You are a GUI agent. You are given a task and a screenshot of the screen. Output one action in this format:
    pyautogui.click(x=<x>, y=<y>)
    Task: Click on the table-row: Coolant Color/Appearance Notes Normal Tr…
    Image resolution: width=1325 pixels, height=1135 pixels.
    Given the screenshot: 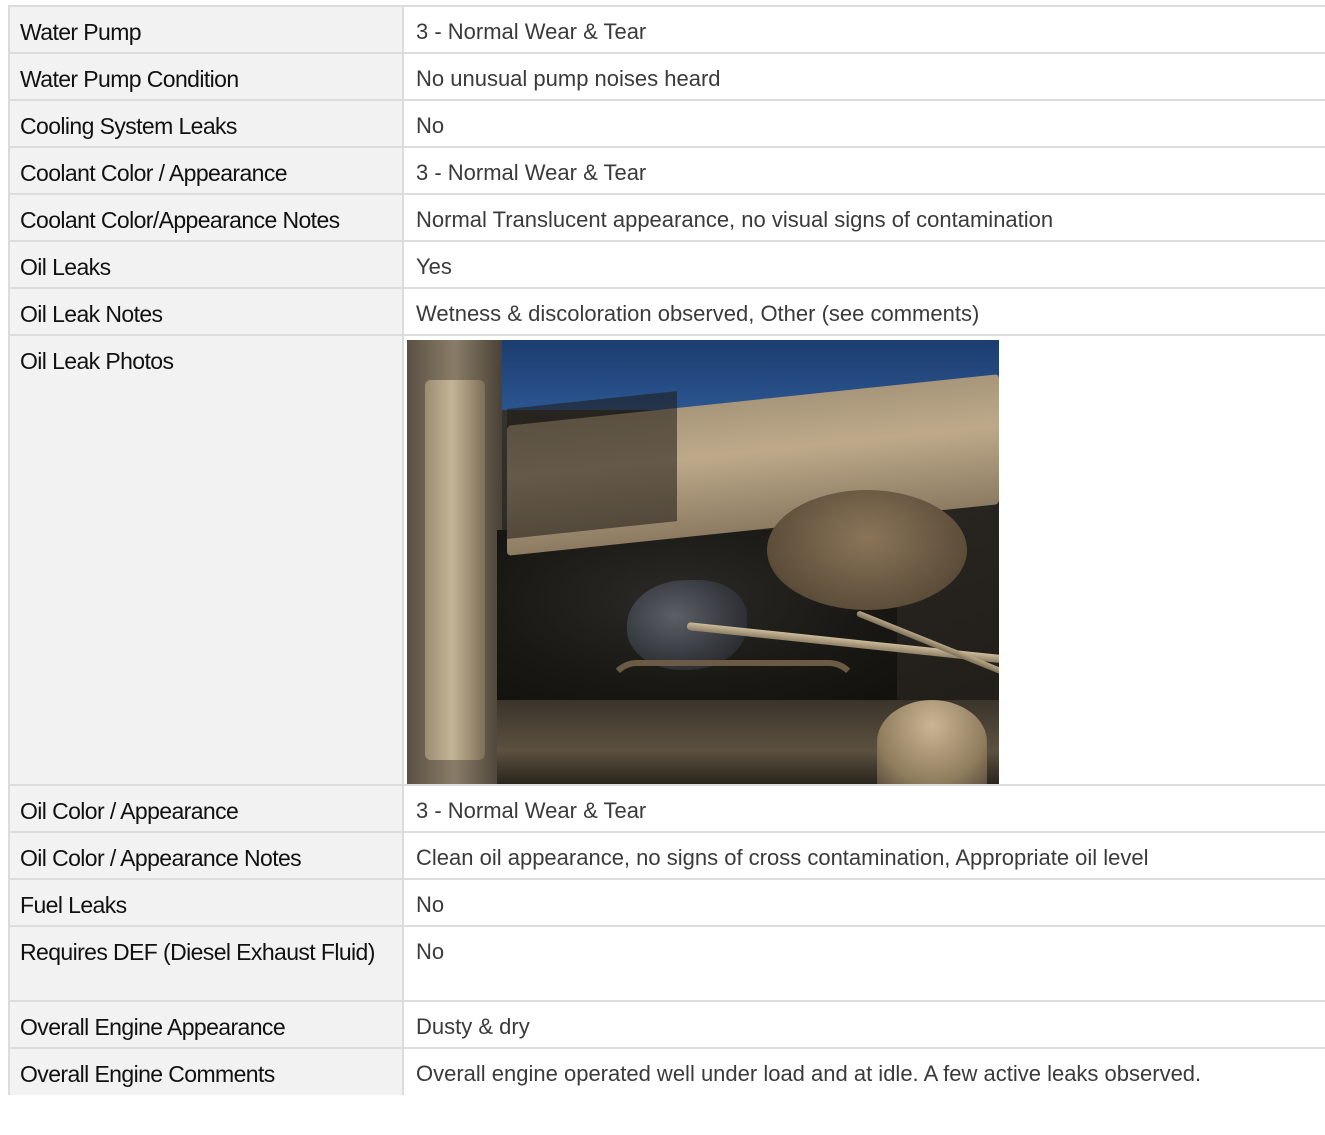 What is the action you would take?
    pyautogui.click(x=666, y=217)
    